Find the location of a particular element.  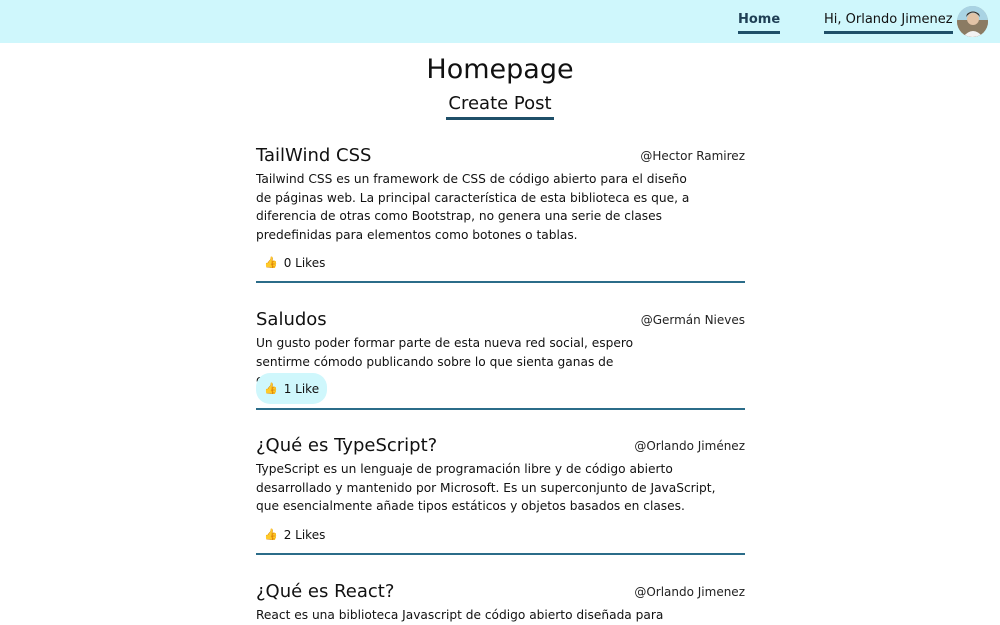

like-count: 2 Likes is located at coordinates (304, 534).